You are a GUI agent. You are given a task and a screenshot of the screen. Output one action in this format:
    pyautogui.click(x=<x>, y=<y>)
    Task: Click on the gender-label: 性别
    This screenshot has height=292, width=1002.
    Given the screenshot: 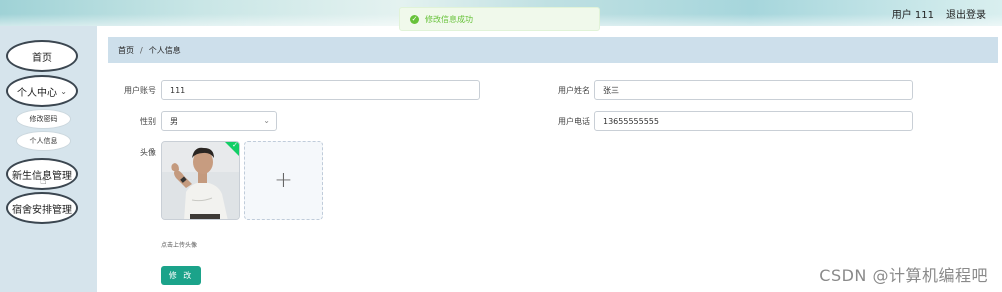 What is the action you would take?
    pyautogui.click(x=148, y=121)
    